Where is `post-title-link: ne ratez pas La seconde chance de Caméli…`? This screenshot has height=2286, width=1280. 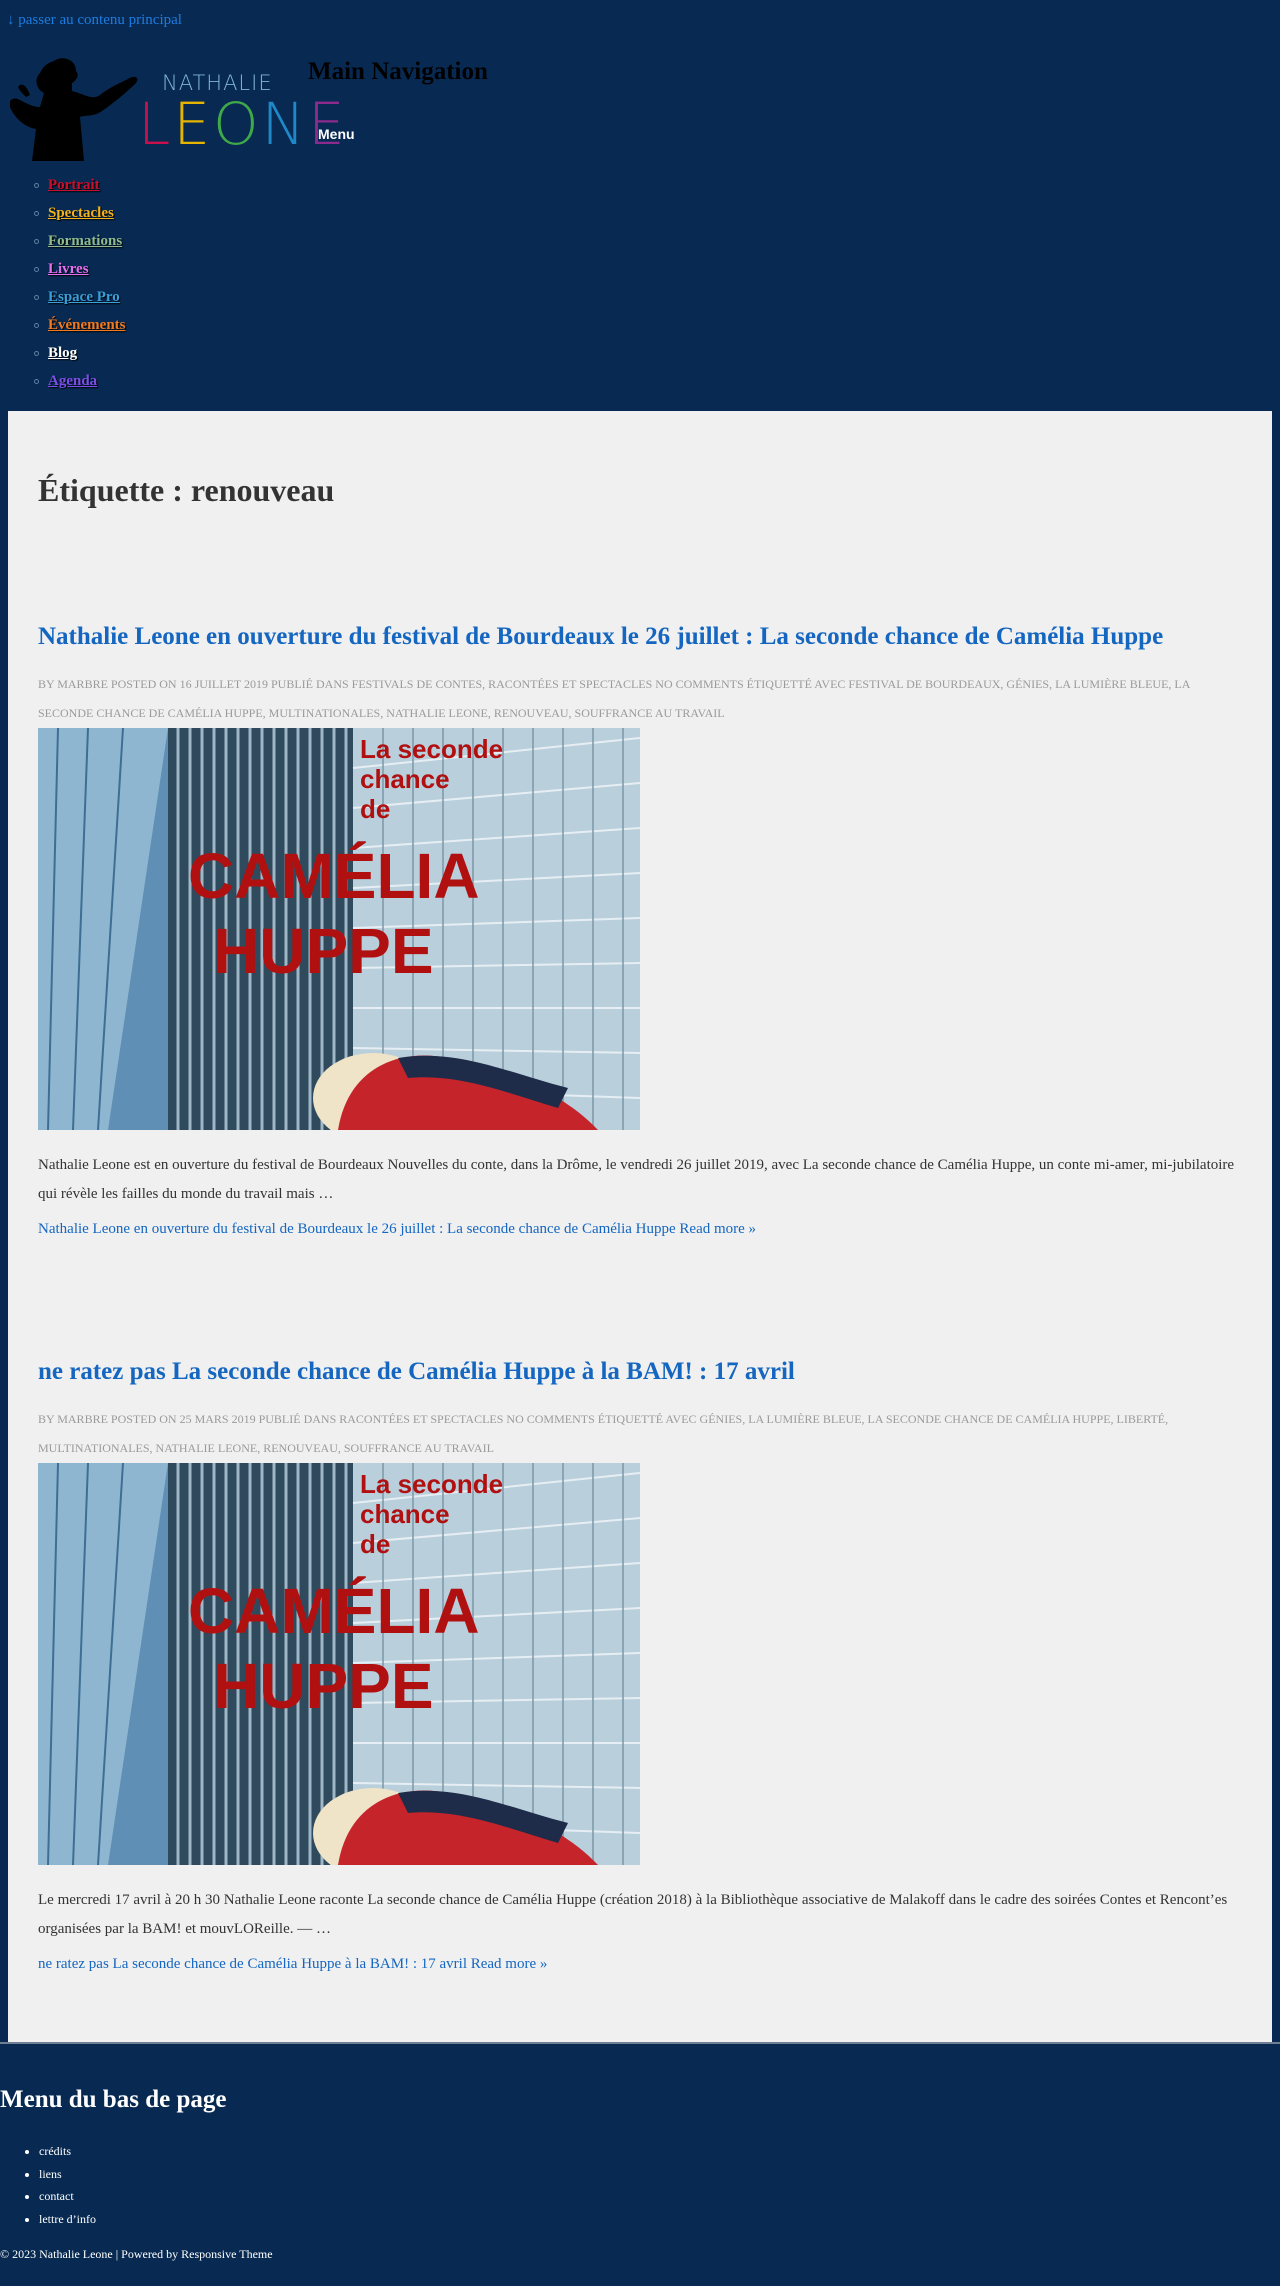
post-title-link: ne ratez pas La seconde chance de Caméli… is located at coordinates (643, 1372).